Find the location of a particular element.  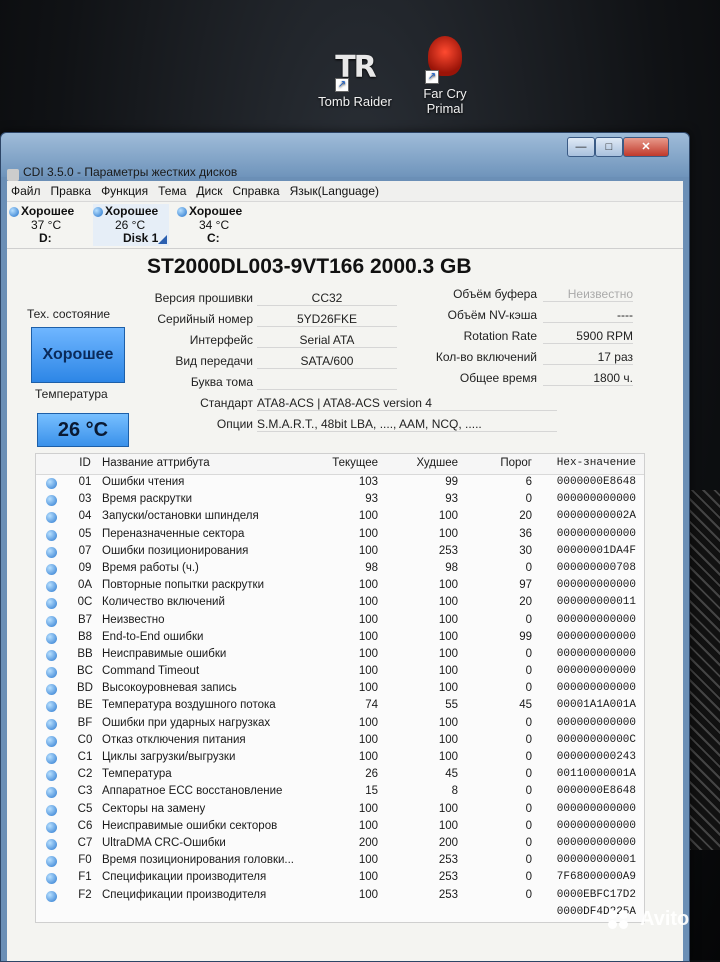

menu-edit: Правка is located at coordinates (71, 191).